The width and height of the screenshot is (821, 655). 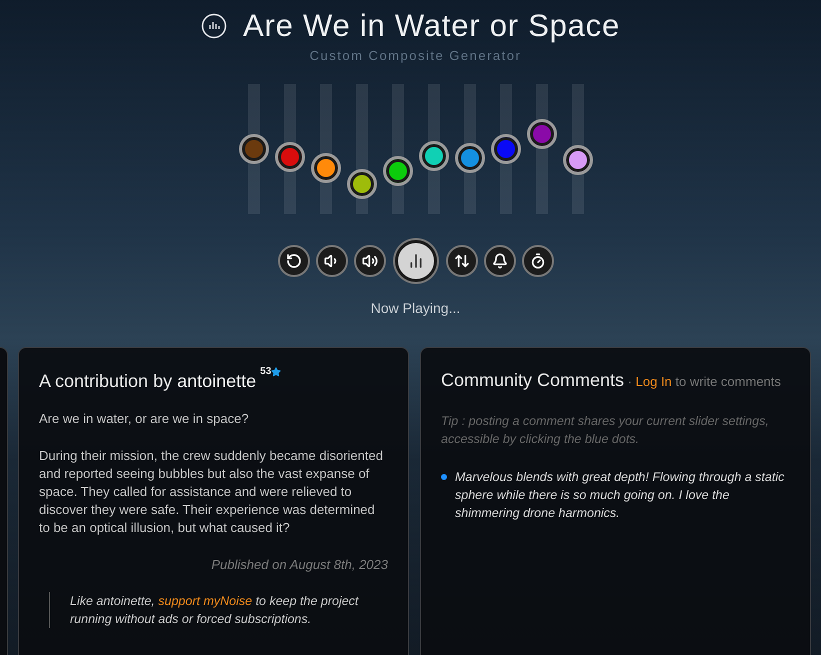 I want to click on support-note: Like antoinette, support myNoise to keep the project running without ads or forced subscriptions., so click(x=218, y=610).